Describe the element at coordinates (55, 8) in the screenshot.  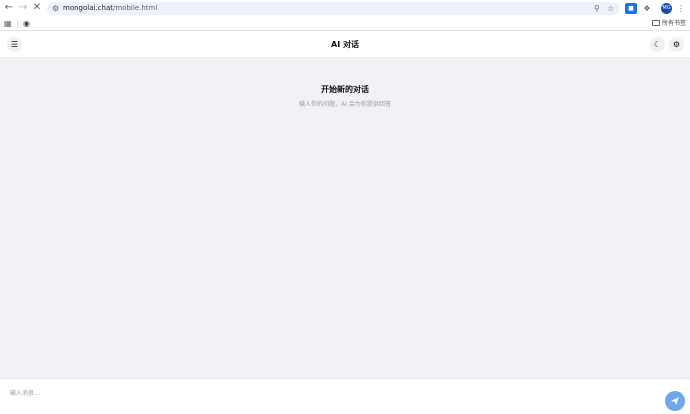
I see `site-info-icon: ⚙` at that location.